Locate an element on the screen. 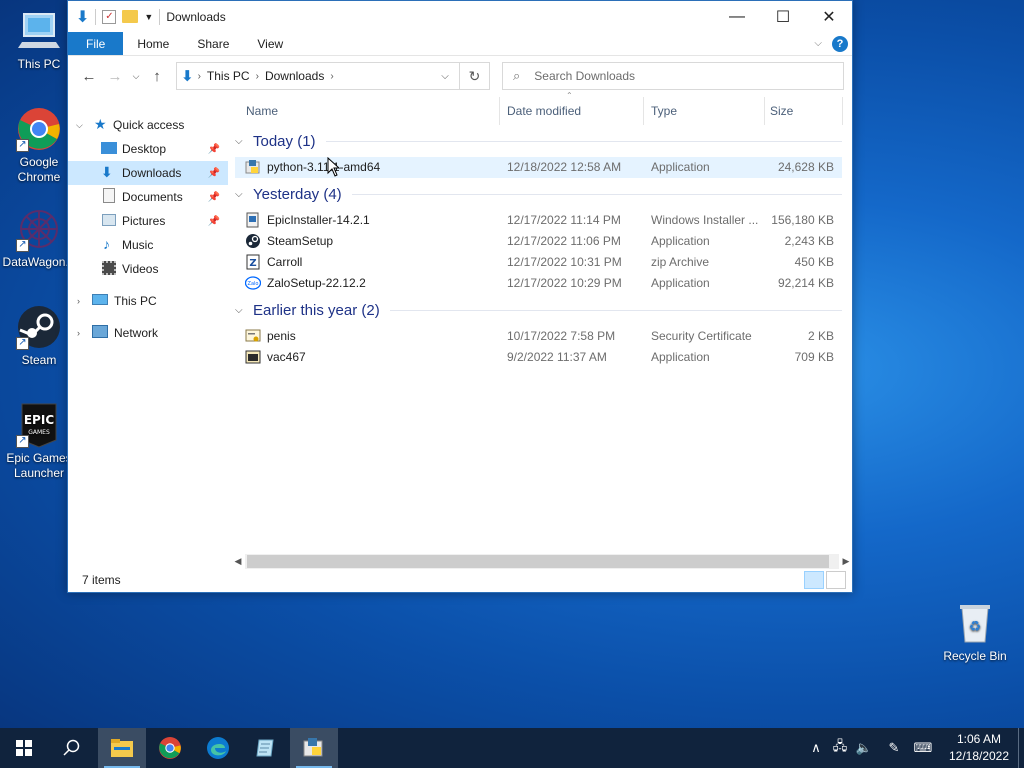  desktop-icon-recycle-bin: ♻ Recycle Bin is located at coordinates (975, 632).